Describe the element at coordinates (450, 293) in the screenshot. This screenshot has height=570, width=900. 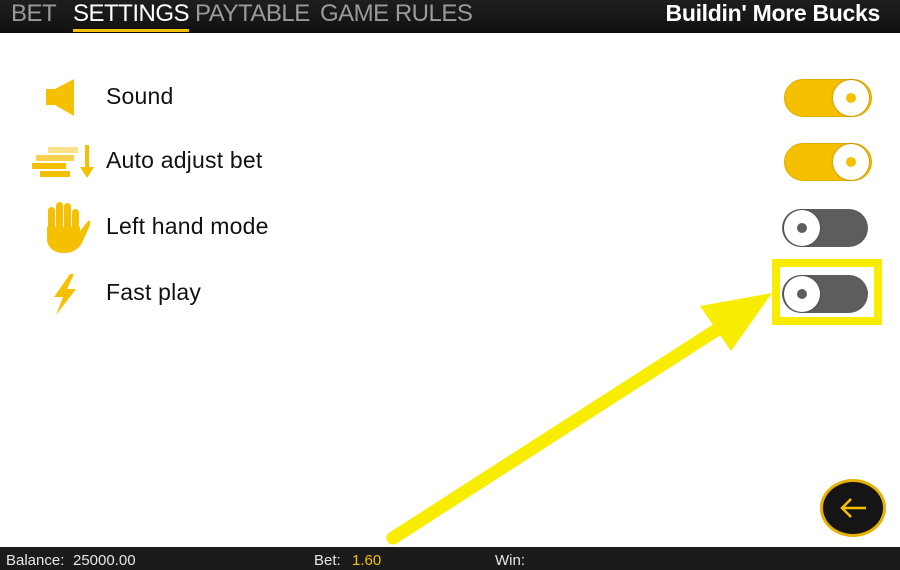
I see `setting-row-fast-play: Fast play` at that location.